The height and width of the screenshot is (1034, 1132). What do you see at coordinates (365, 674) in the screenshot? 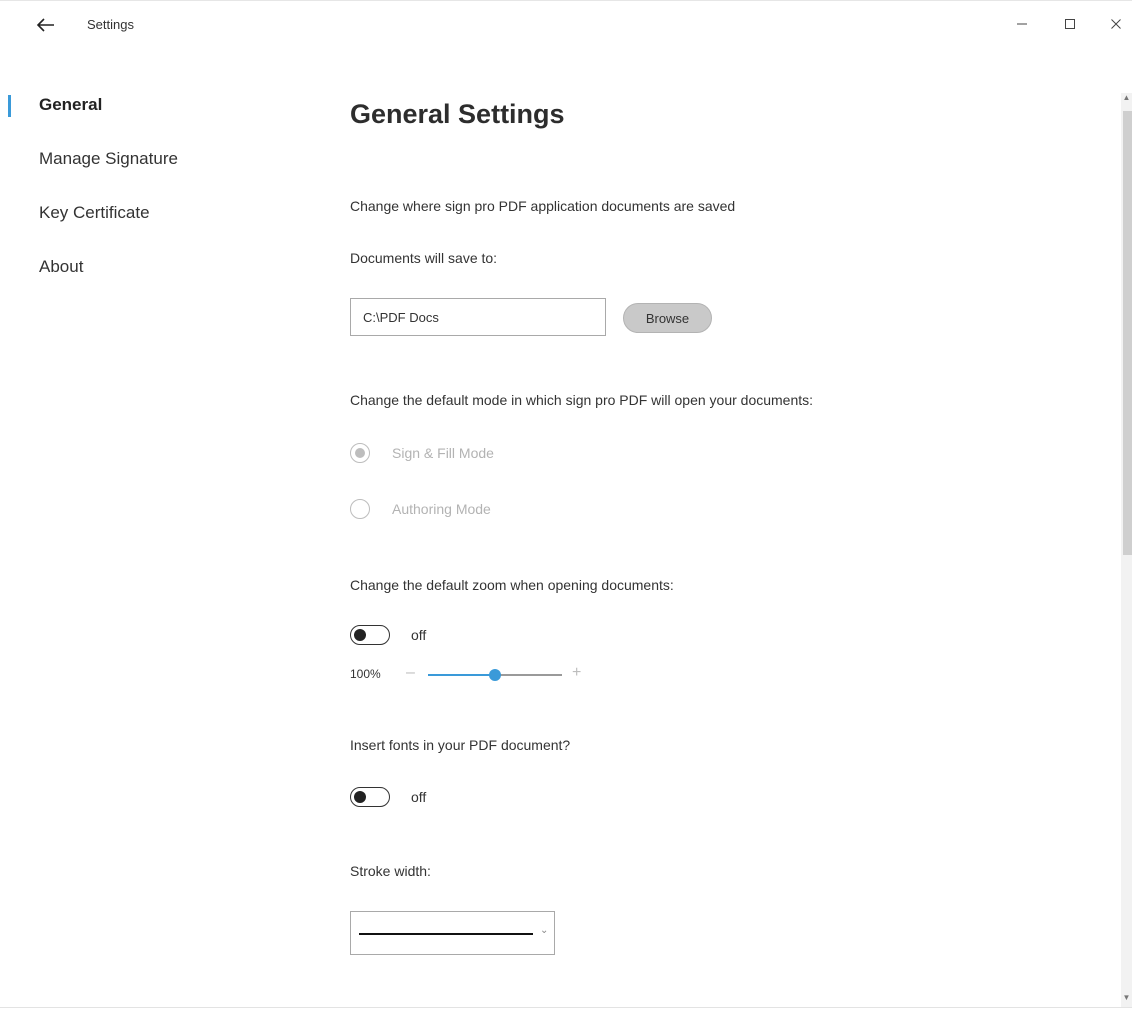
I see `zoom-value-label: 100%` at bounding box center [365, 674].